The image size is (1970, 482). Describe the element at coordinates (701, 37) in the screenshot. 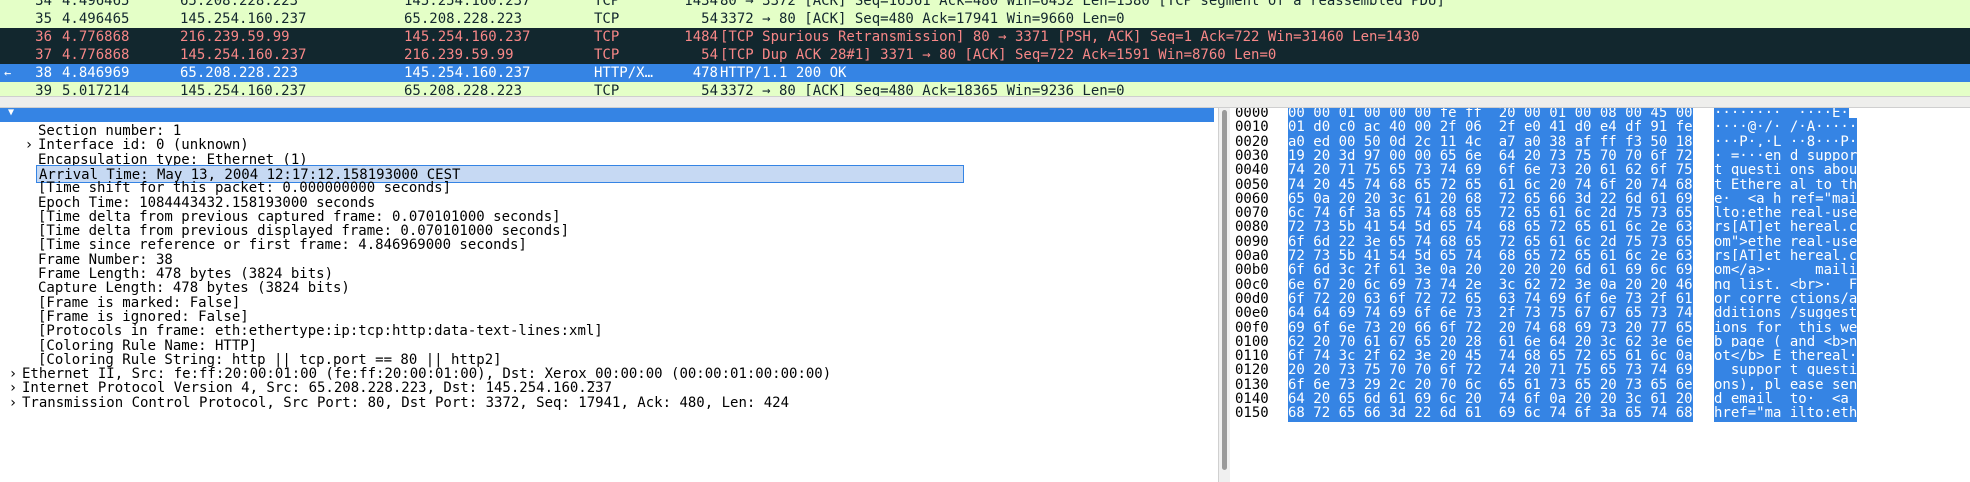

I see `packet-length: 1484` at that location.